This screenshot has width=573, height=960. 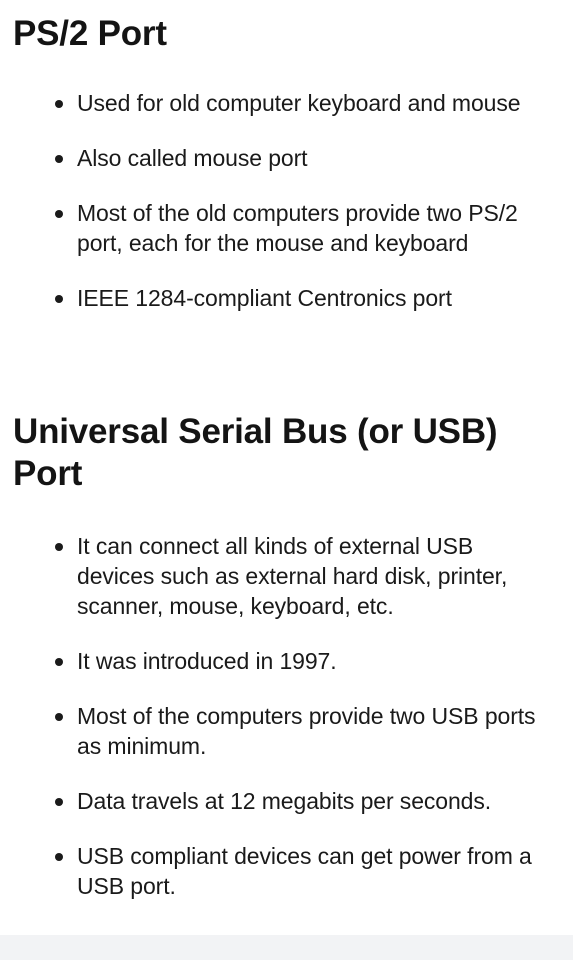 I want to click on page-footer-strip, so click(x=286, y=947).